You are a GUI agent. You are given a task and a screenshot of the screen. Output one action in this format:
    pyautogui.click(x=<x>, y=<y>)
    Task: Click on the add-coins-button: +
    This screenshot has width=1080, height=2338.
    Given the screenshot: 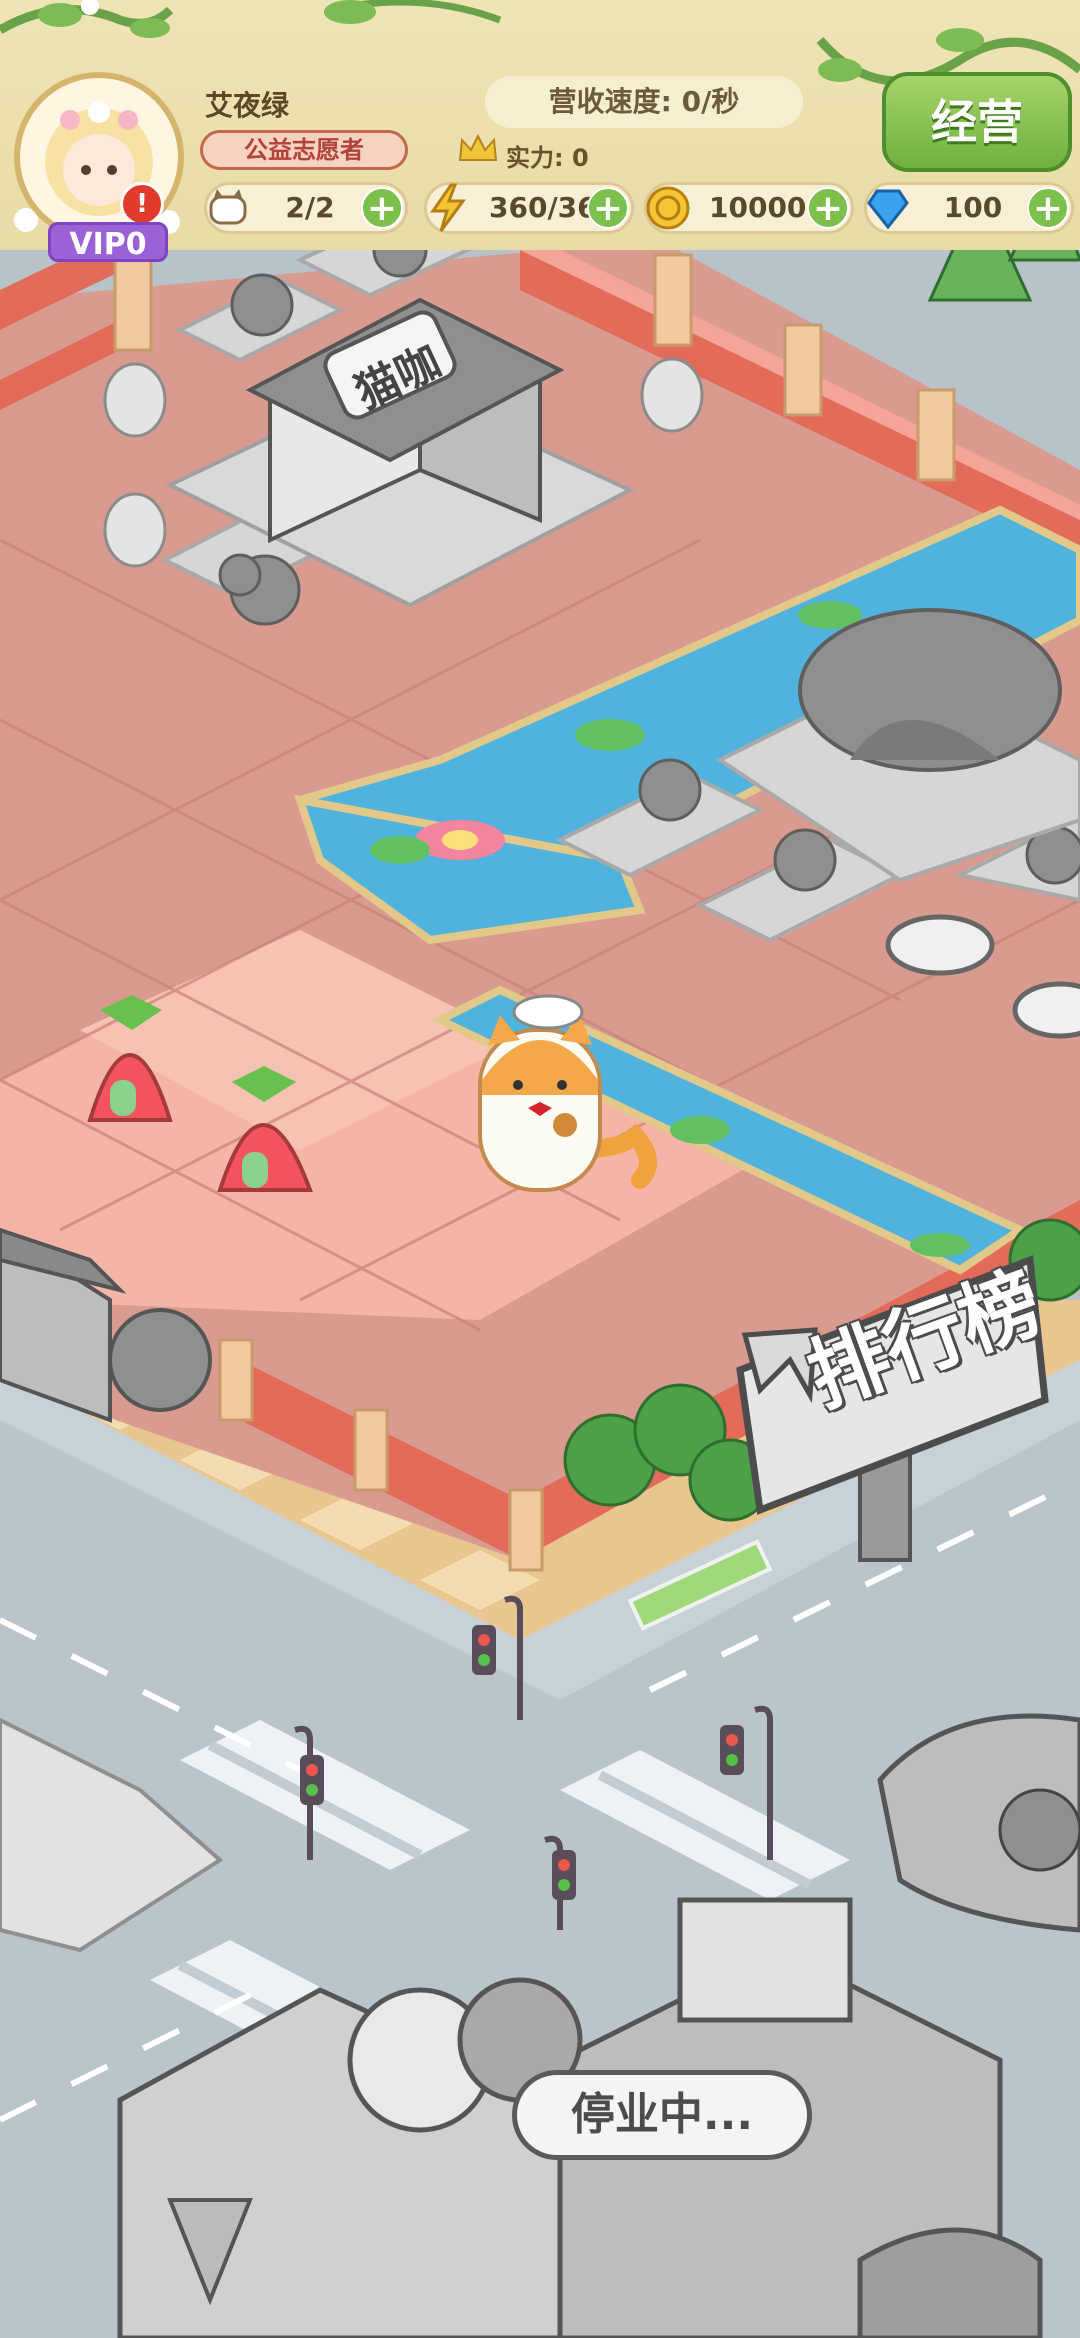 What is the action you would take?
    pyautogui.click(x=828, y=208)
    